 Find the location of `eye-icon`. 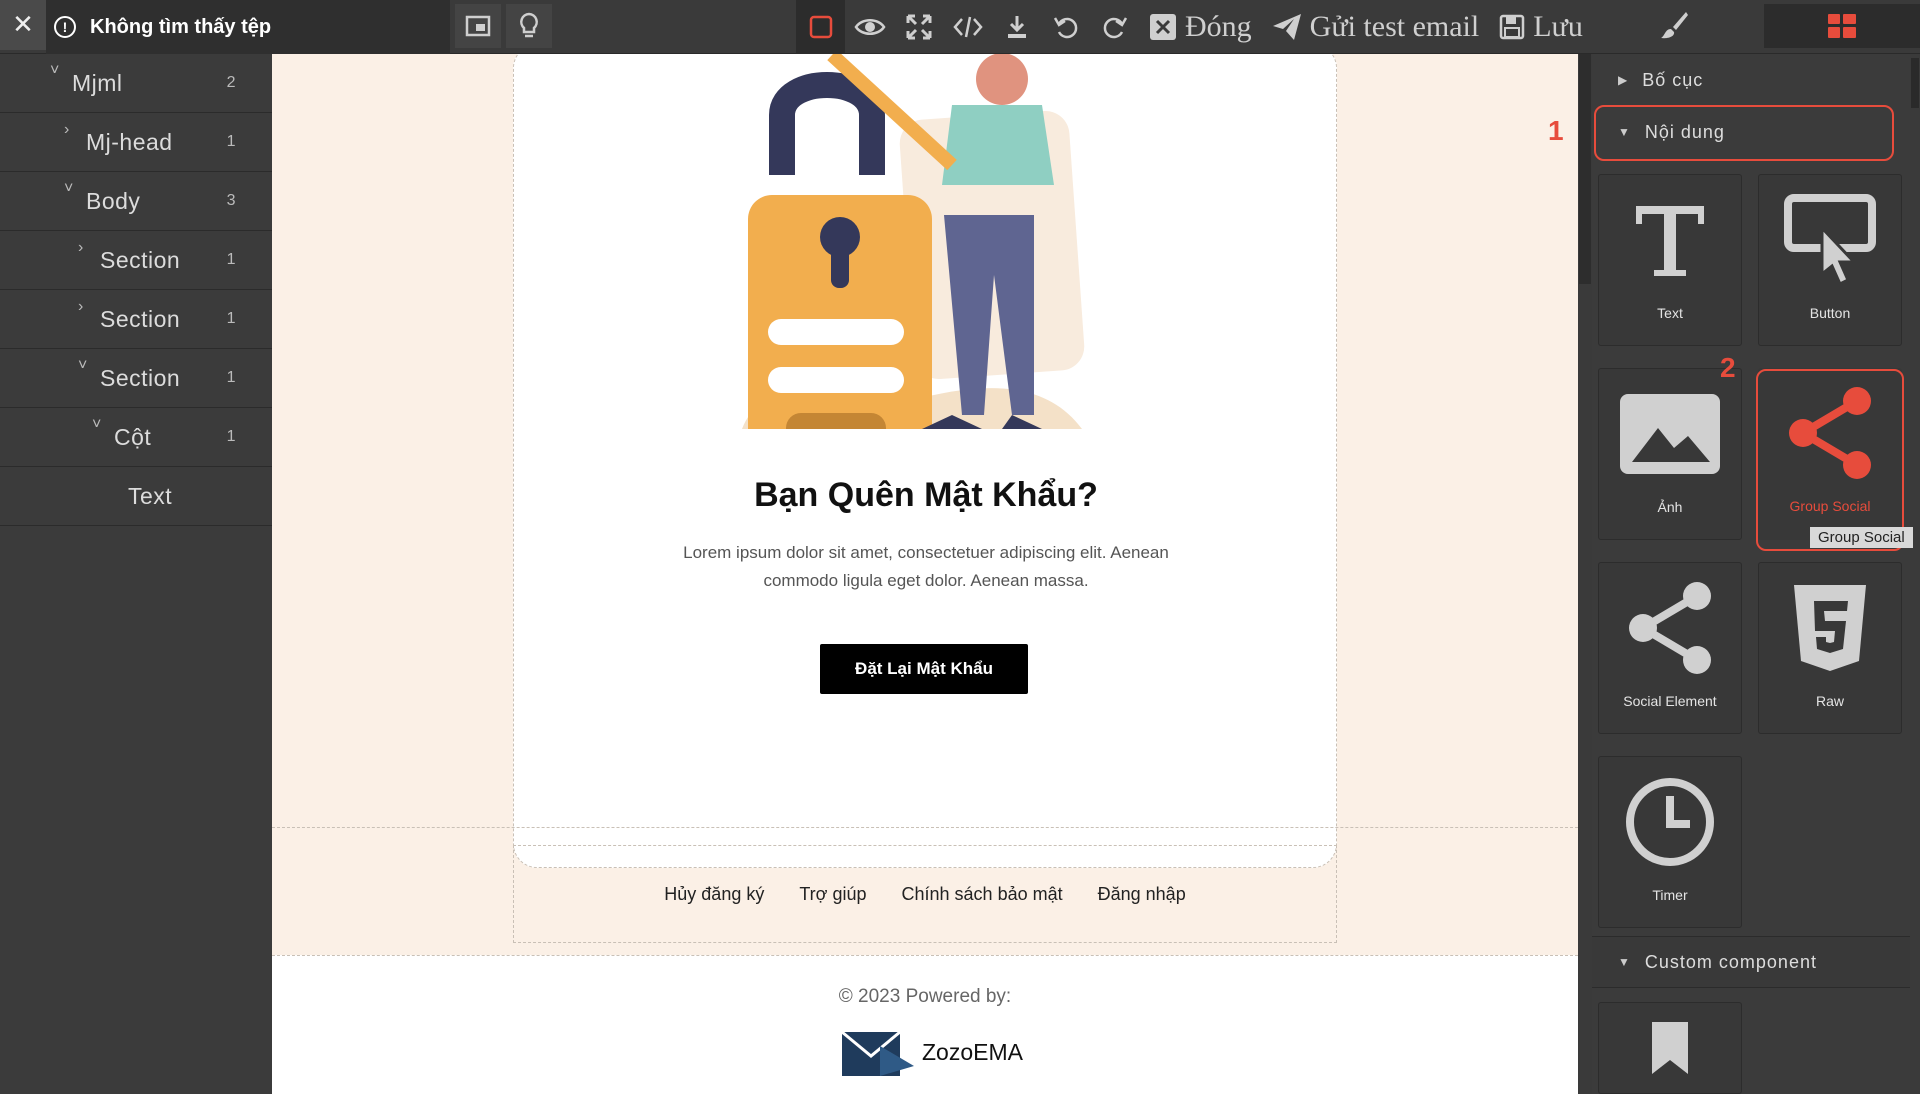

eye-icon is located at coordinates (869, 27).